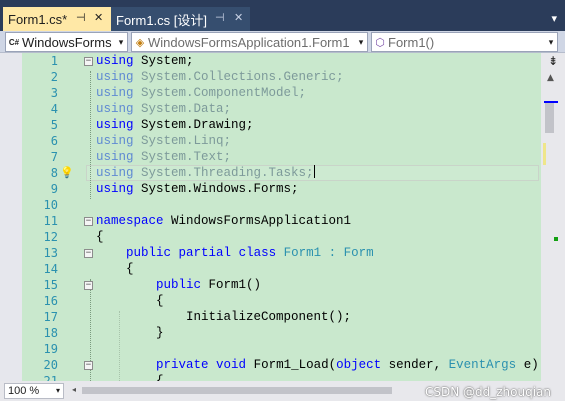 The width and height of the screenshot is (565, 401). Describe the element at coordinates (380, 42) in the screenshot. I see `method-icon: ⬡` at that location.